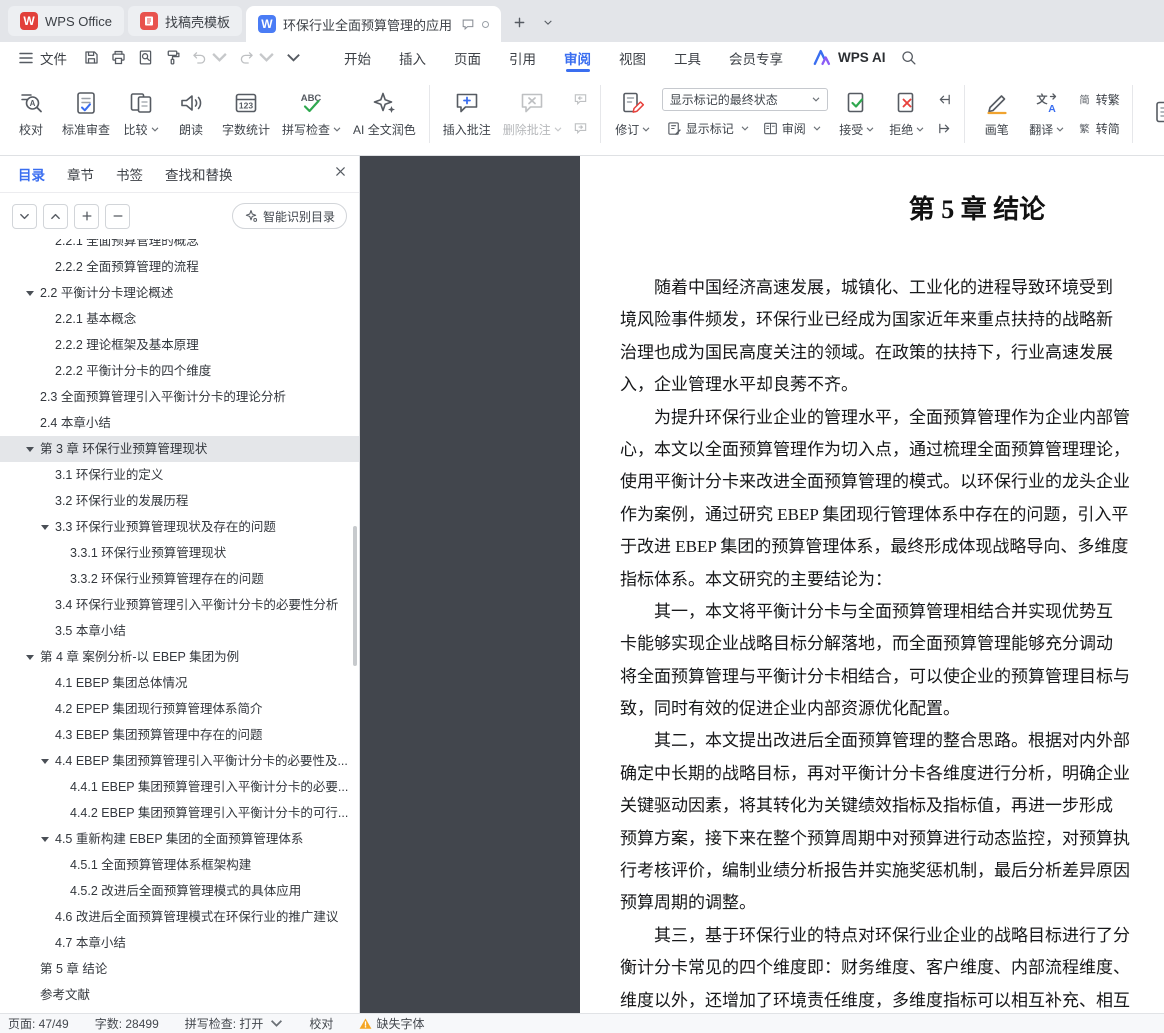 The width and height of the screenshot is (1164, 1033). What do you see at coordinates (467, 114) in the screenshot?
I see `insert-comment-button: 插入批注` at bounding box center [467, 114].